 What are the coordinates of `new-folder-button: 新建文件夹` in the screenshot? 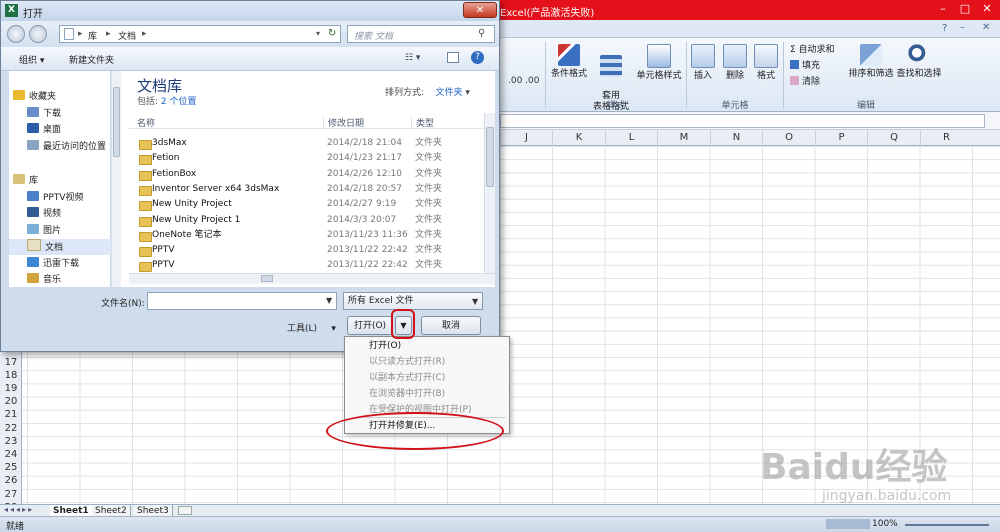 It's located at (91, 59).